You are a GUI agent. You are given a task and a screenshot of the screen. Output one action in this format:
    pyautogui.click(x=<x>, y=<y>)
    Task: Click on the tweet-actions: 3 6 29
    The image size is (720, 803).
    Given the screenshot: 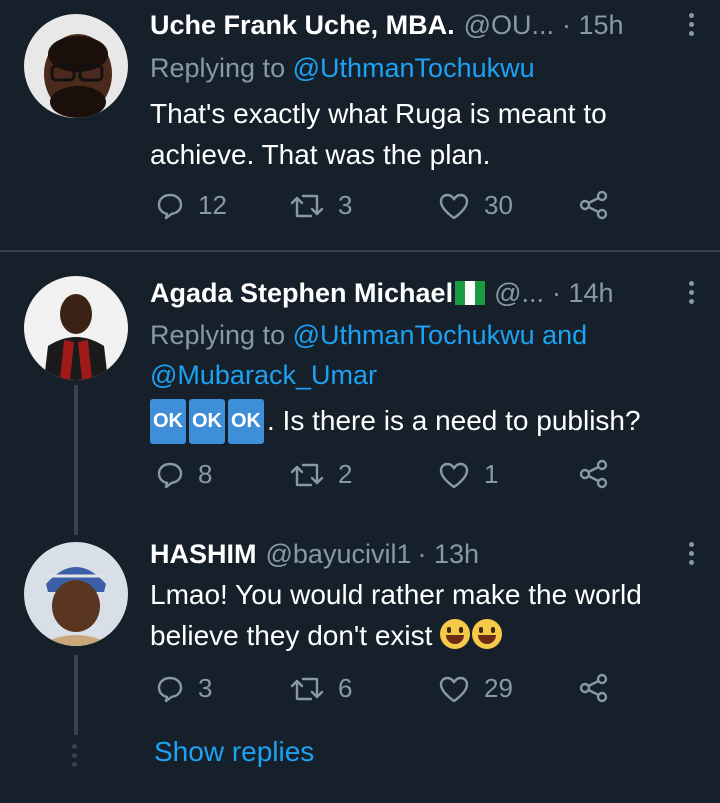 What is the action you would take?
    pyautogui.click(x=390, y=693)
    